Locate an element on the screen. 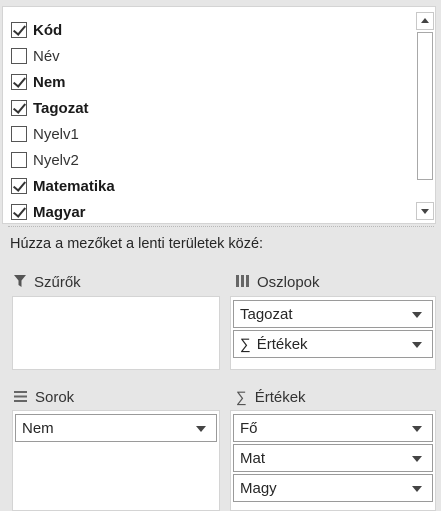 Image resolution: width=441 pixels, height=511 pixels. field-label: Magyar is located at coordinates (59, 212).